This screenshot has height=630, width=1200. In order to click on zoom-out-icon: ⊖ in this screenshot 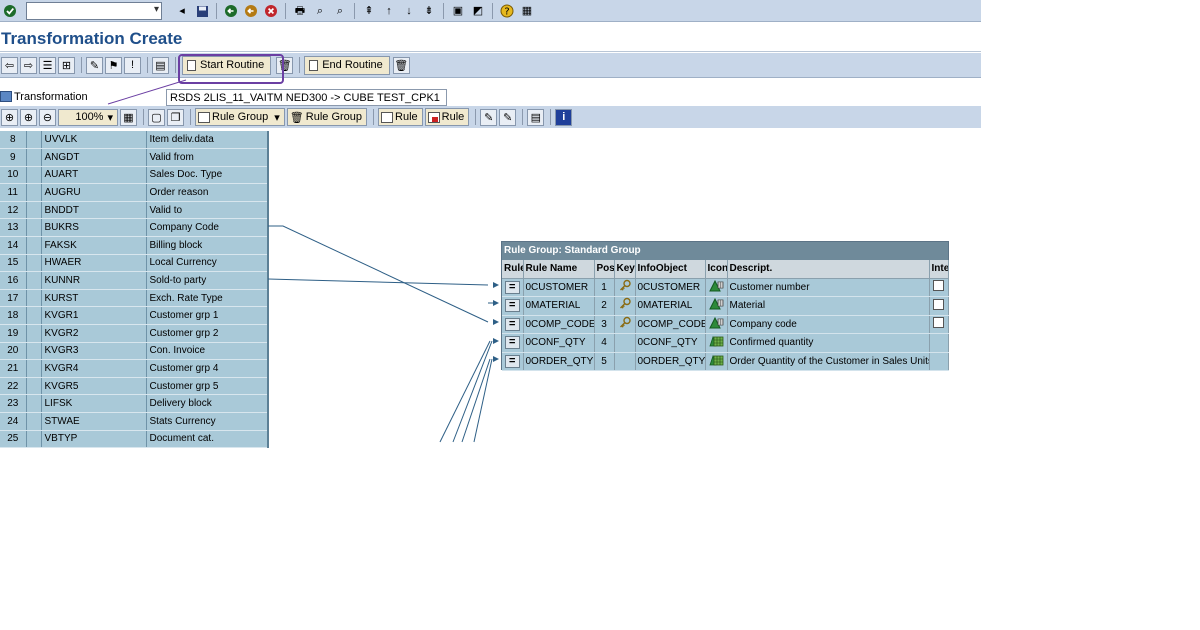, I will do `click(47, 117)`.